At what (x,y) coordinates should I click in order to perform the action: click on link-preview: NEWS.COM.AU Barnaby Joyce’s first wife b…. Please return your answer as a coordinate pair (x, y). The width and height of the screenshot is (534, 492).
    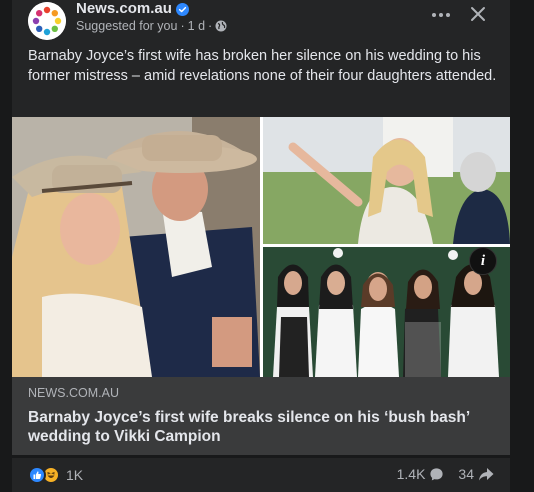
    Looking at the image, I should click on (261, 416).